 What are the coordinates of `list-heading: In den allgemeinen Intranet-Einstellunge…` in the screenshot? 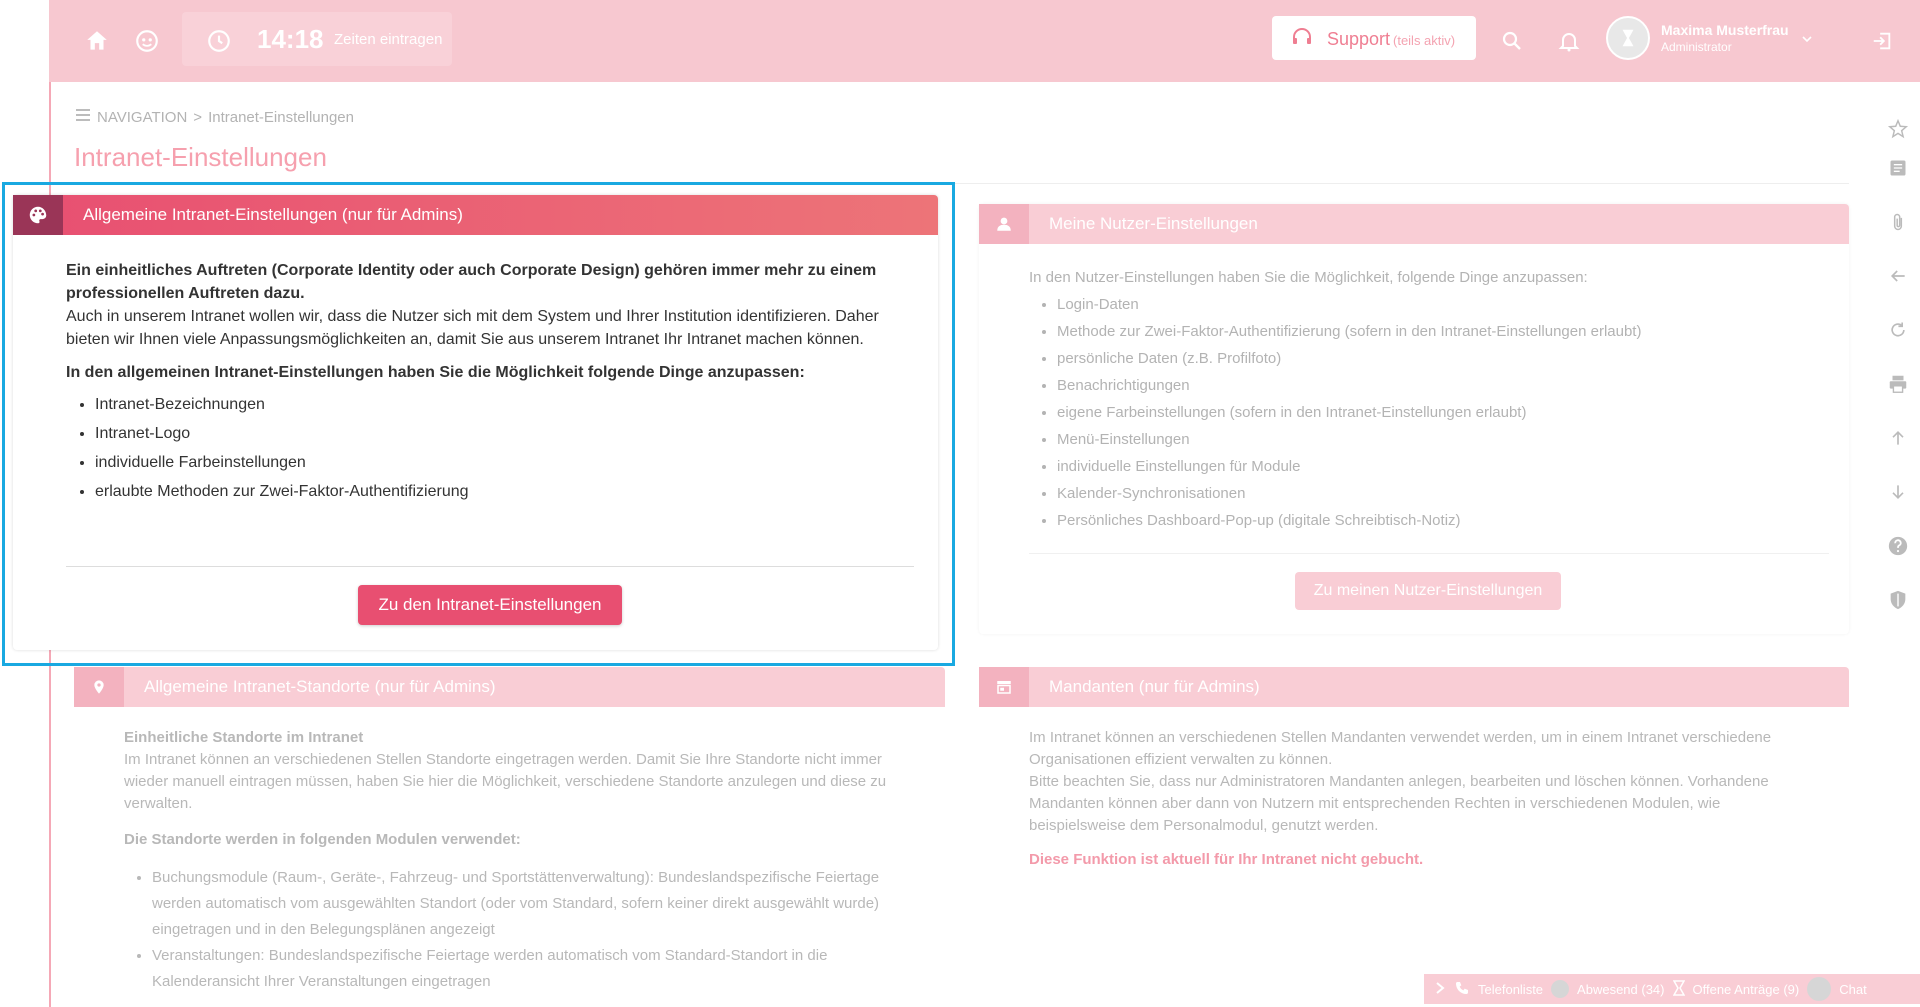 It's located at (435, 372).